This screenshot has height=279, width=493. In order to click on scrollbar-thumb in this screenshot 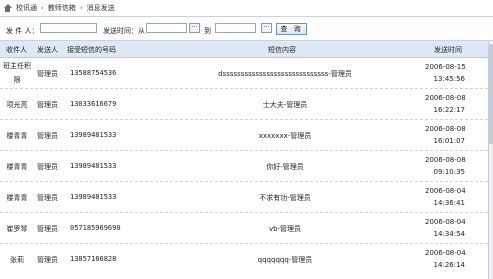, I will do `click(491, 94)`.